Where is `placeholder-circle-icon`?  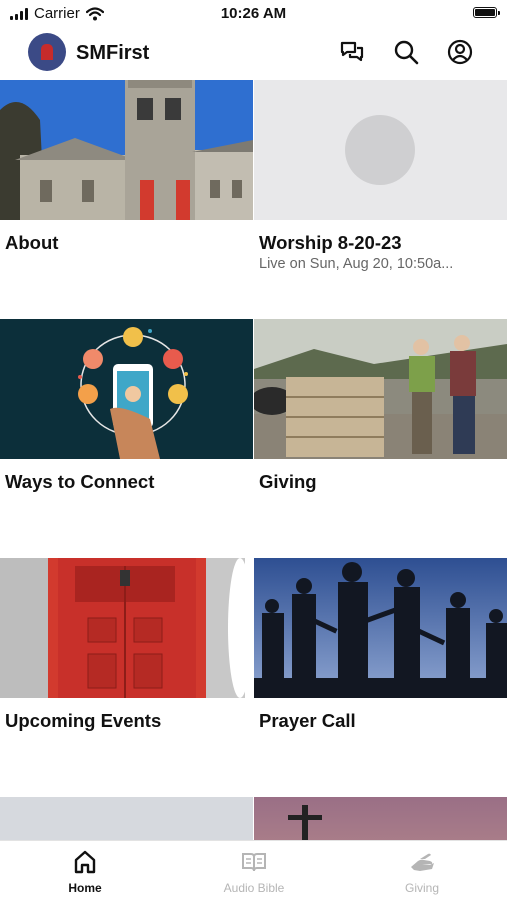 placeholder-circle-icon is located at coordinates (380, 150).